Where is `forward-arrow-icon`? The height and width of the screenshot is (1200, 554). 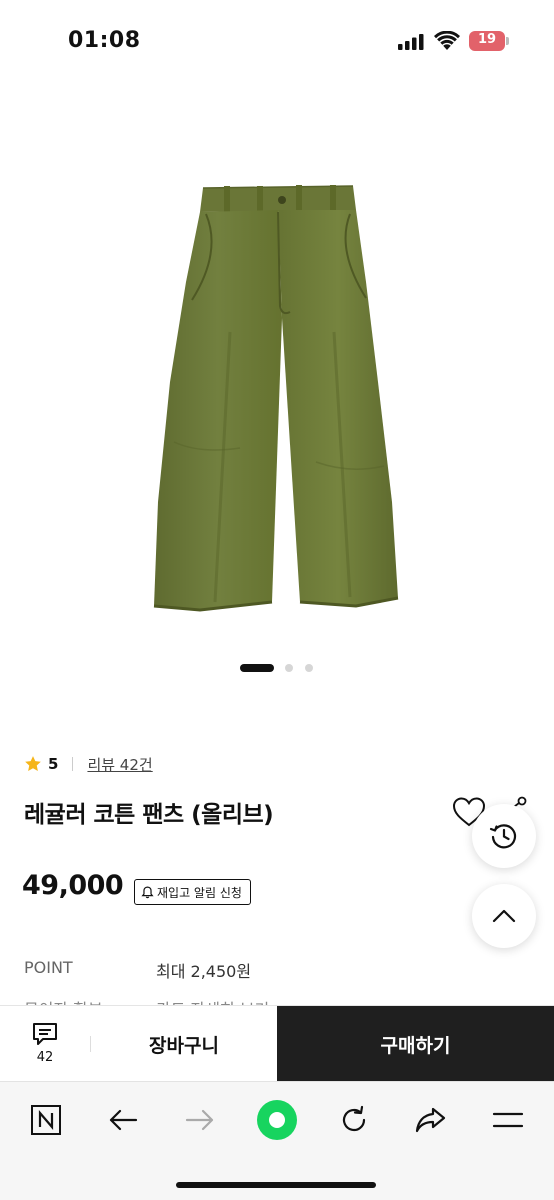
forward-arrow-icon is located at coordinates (199, 1120).